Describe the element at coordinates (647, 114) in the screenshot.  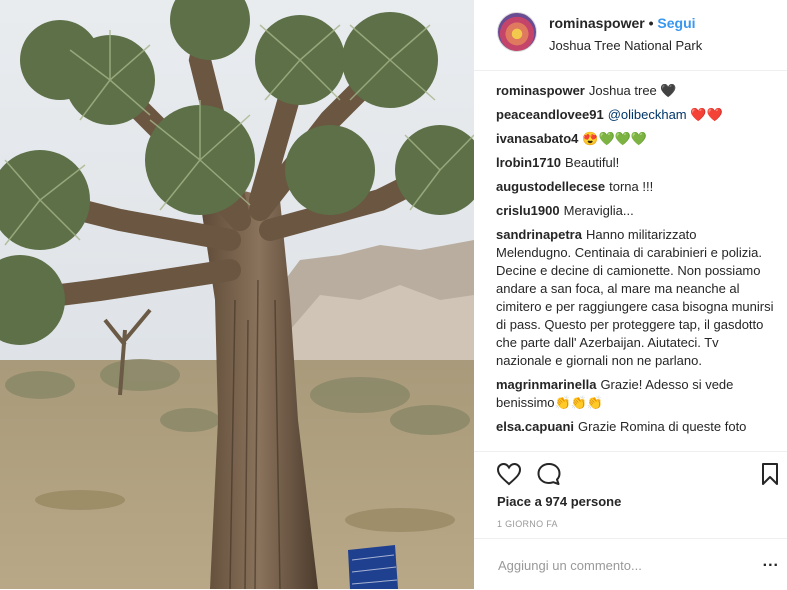
I see `comment-mention: @olibeckham` at that location.